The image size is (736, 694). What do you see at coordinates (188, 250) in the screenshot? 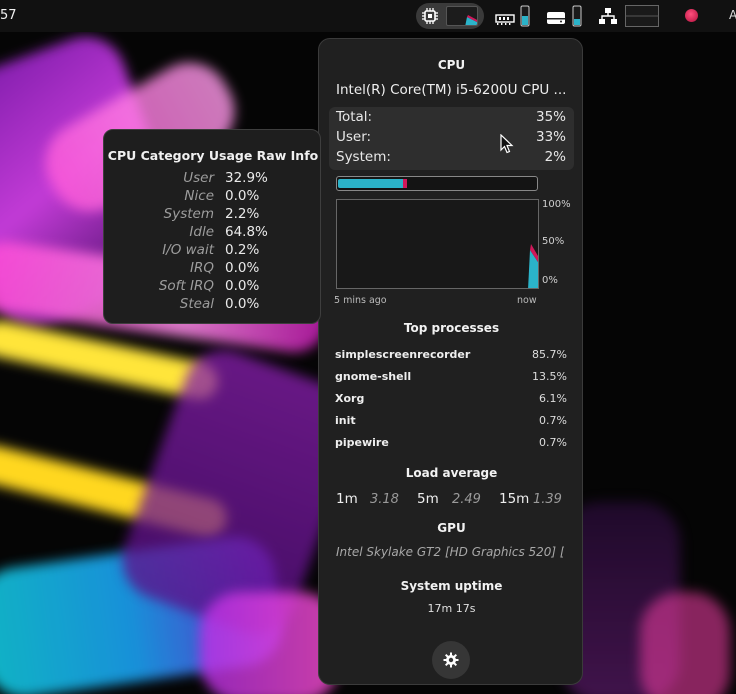
I see `raw-info-label: I/O wait` at bounding box center [188, 250].